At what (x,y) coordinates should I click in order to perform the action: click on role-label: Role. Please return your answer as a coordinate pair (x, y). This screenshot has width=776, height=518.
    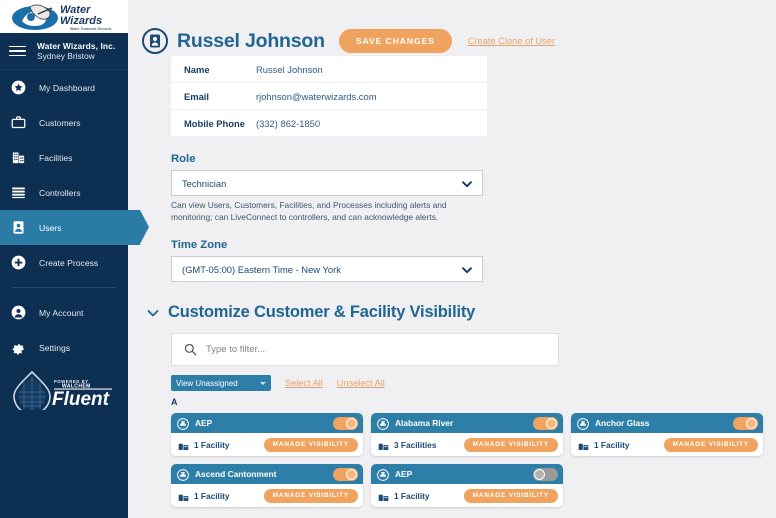
    Looking at the image, I should click on (183, 159).